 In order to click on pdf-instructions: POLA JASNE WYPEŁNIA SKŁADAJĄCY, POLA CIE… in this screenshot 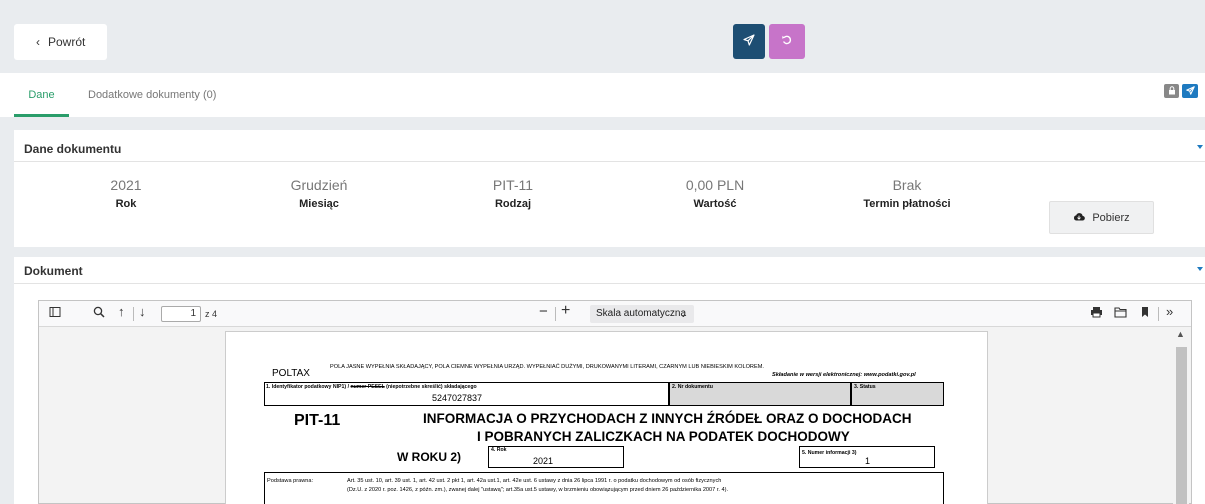, I will do `click(547, 367)`.